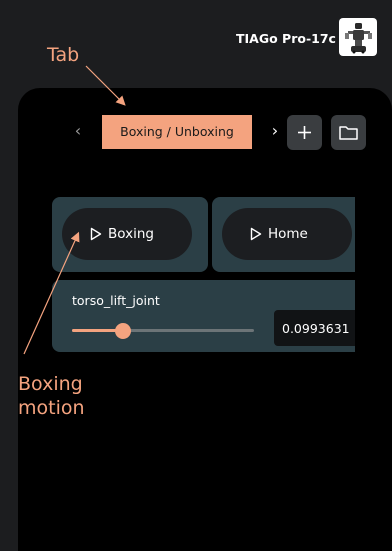 This screenshot has height=551, width=392. What do you see at coordinates (203, 316) in the screenshot?
I see `joint-control-card: torso_lift_joint` at bounding box center [203, 316].